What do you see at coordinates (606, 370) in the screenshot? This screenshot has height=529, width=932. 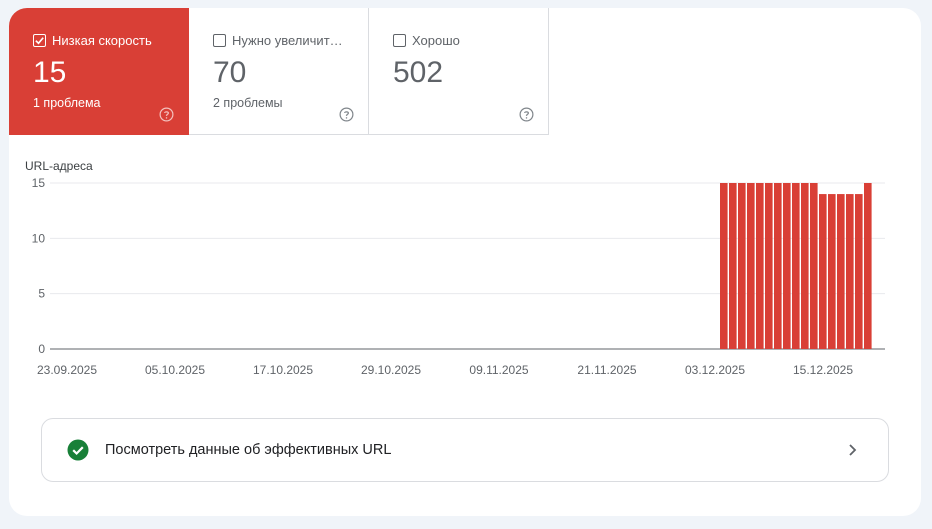 I see `x-tick-label: 21.11.2025` at bounding box center [606, 370].